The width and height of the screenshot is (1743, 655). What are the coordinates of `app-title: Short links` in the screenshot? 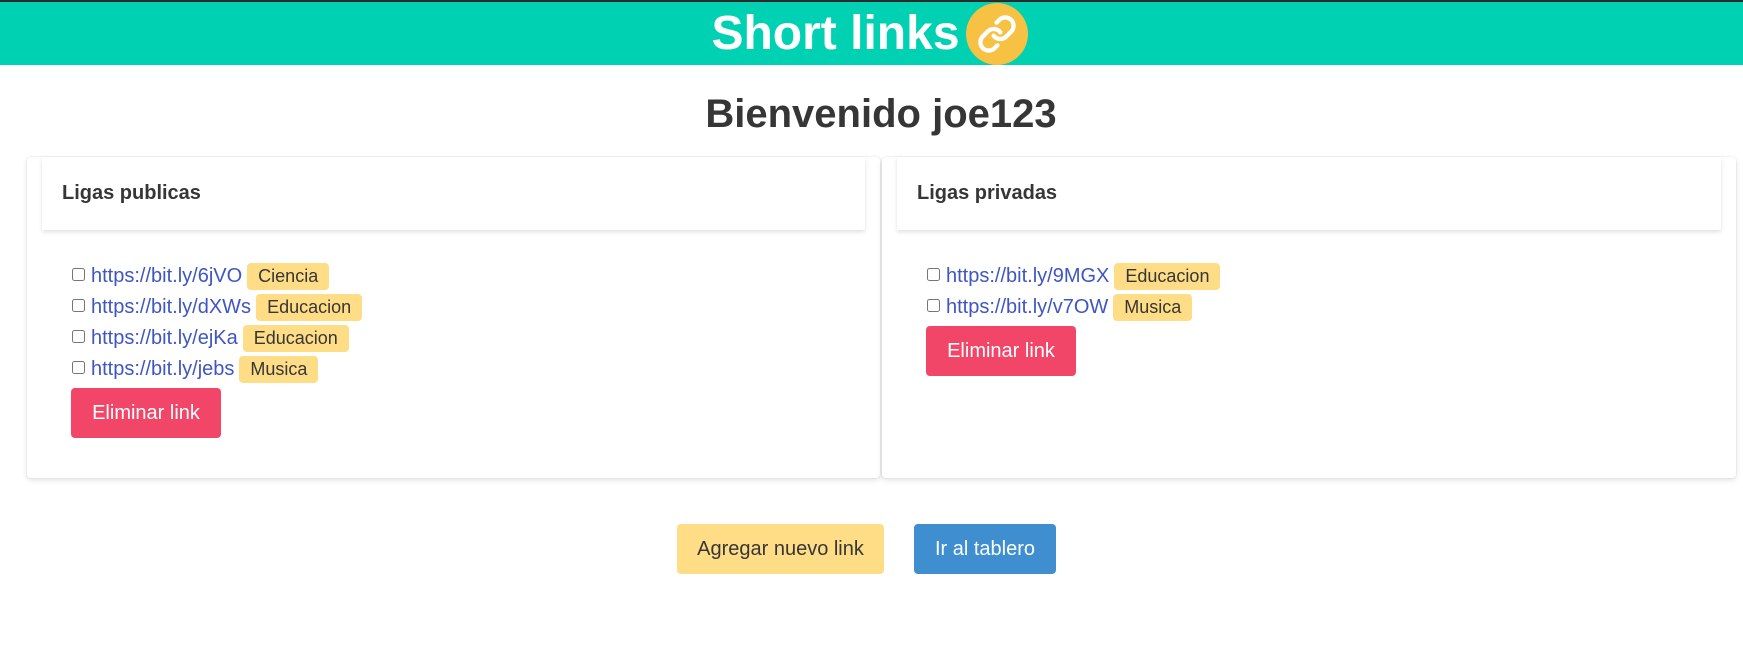 It's located at (835, 33).